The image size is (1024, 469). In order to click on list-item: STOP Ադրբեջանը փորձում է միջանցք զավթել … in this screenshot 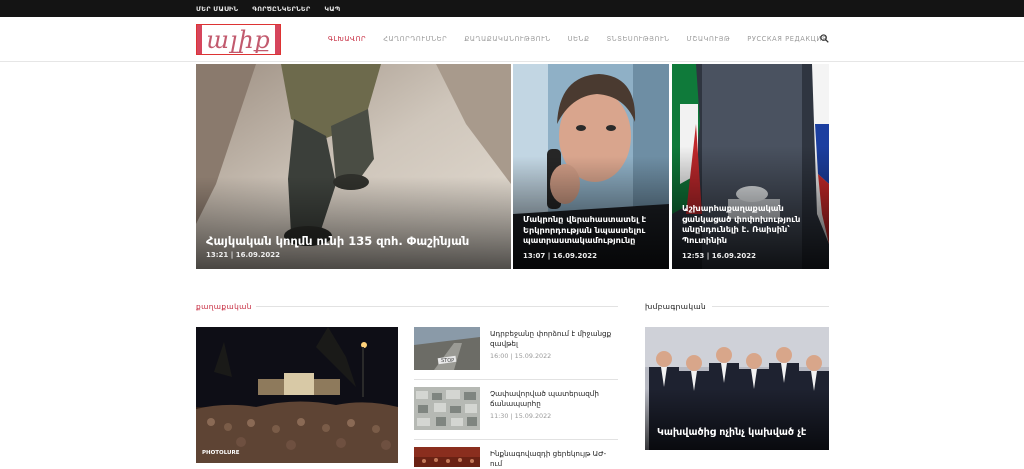, I will do `click(516, 350)`.